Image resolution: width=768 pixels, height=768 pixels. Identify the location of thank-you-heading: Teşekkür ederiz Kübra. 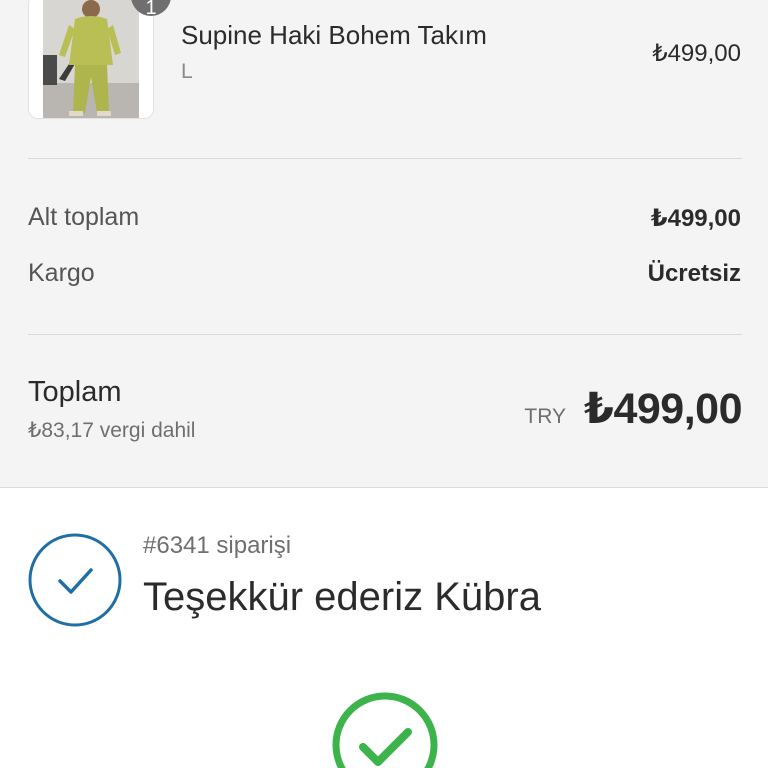
(342, 597).